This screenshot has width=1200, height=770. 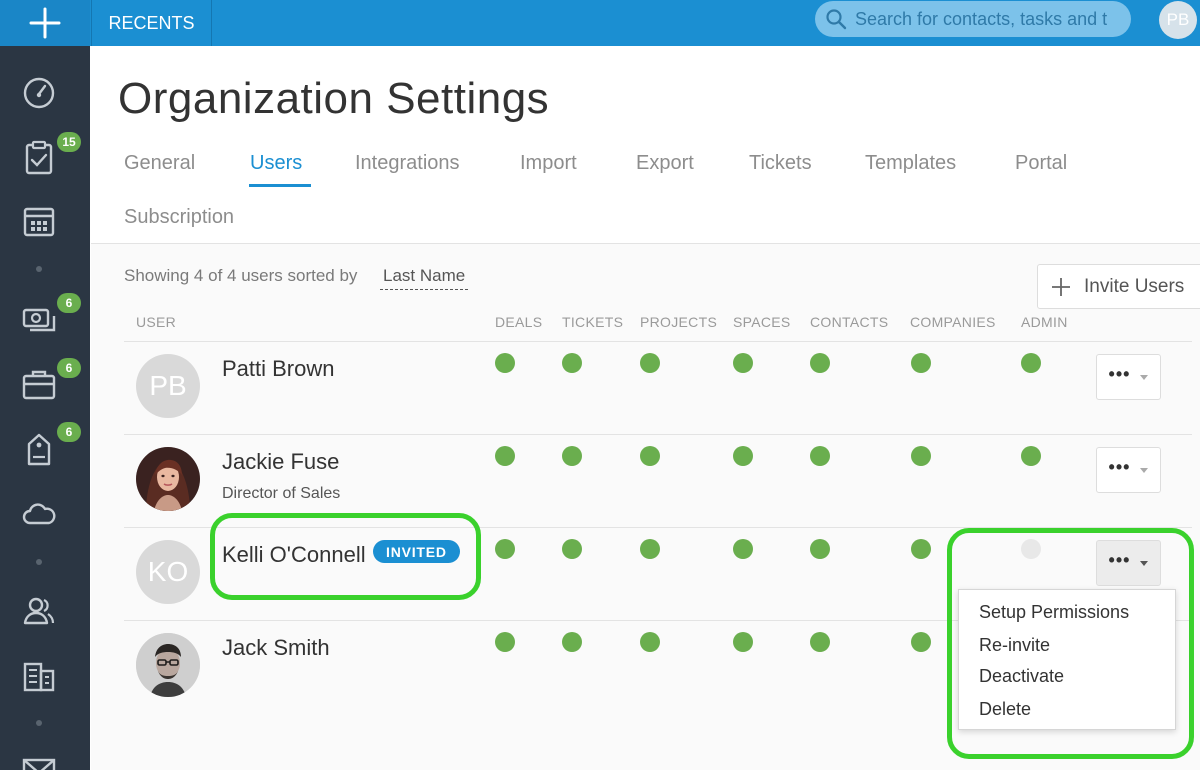 I want to click on sidebar-item-tasks, so click(x=39, y=157).